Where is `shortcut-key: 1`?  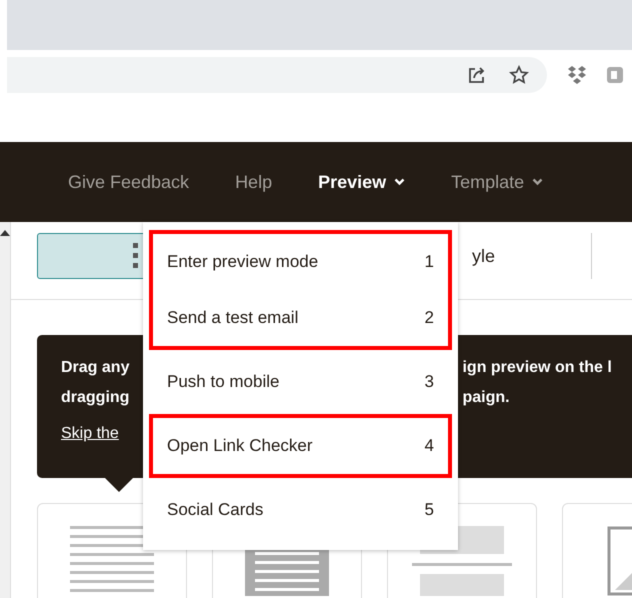
shortcut-key: 1 is located at coordinates (429, 262).